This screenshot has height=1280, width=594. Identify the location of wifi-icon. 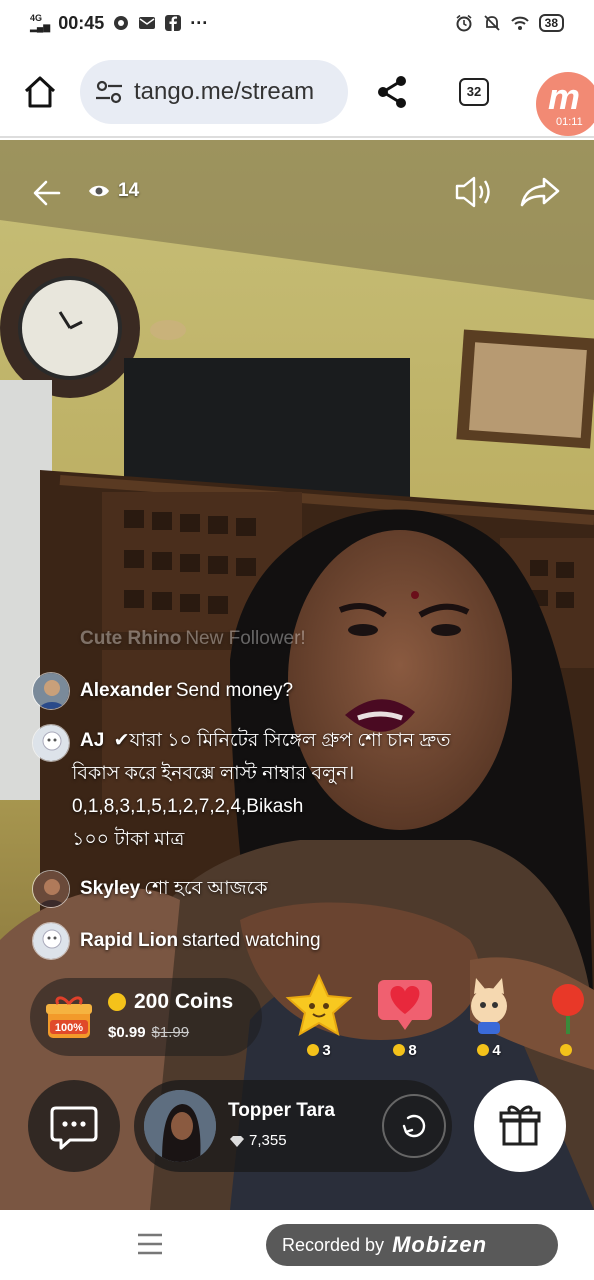
(519, 23).